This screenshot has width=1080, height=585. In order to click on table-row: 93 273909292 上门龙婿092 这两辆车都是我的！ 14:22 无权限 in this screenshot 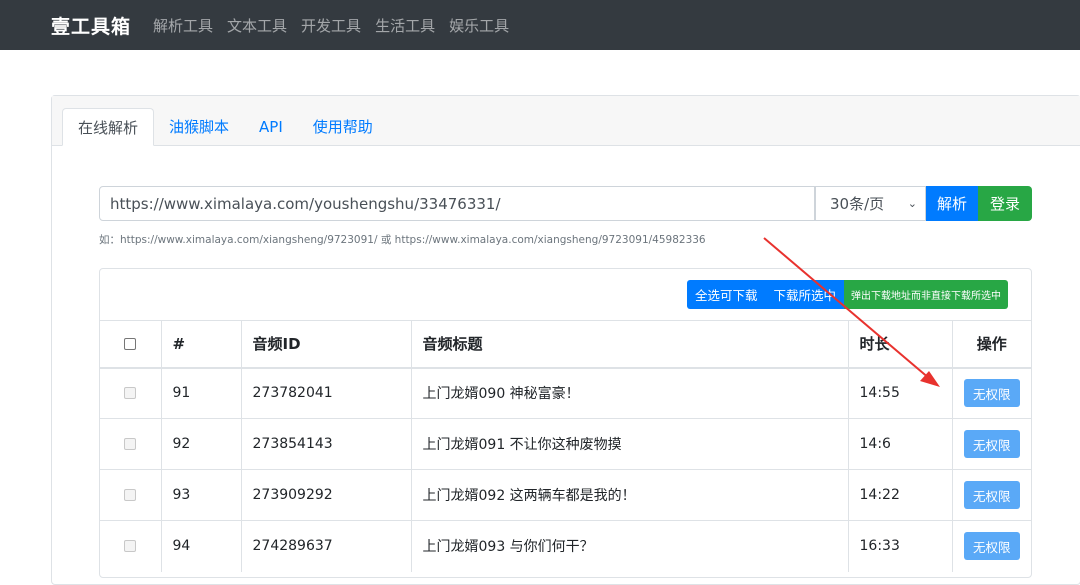, I will do `click(565, 495)`.